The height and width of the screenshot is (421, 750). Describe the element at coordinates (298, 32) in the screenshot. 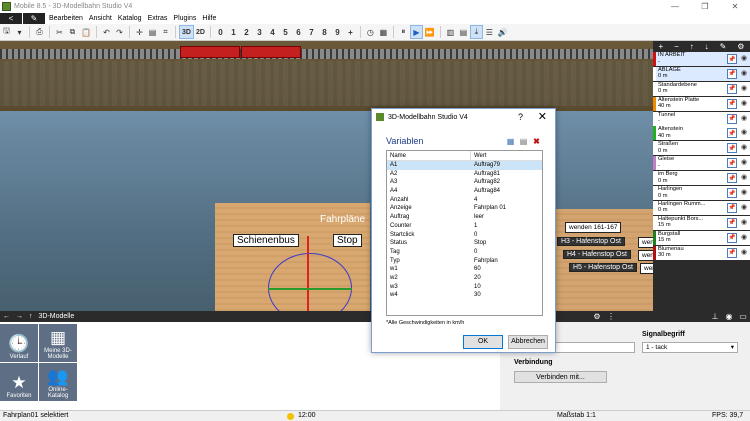

I see `camera-slot-6: 6` at that location.